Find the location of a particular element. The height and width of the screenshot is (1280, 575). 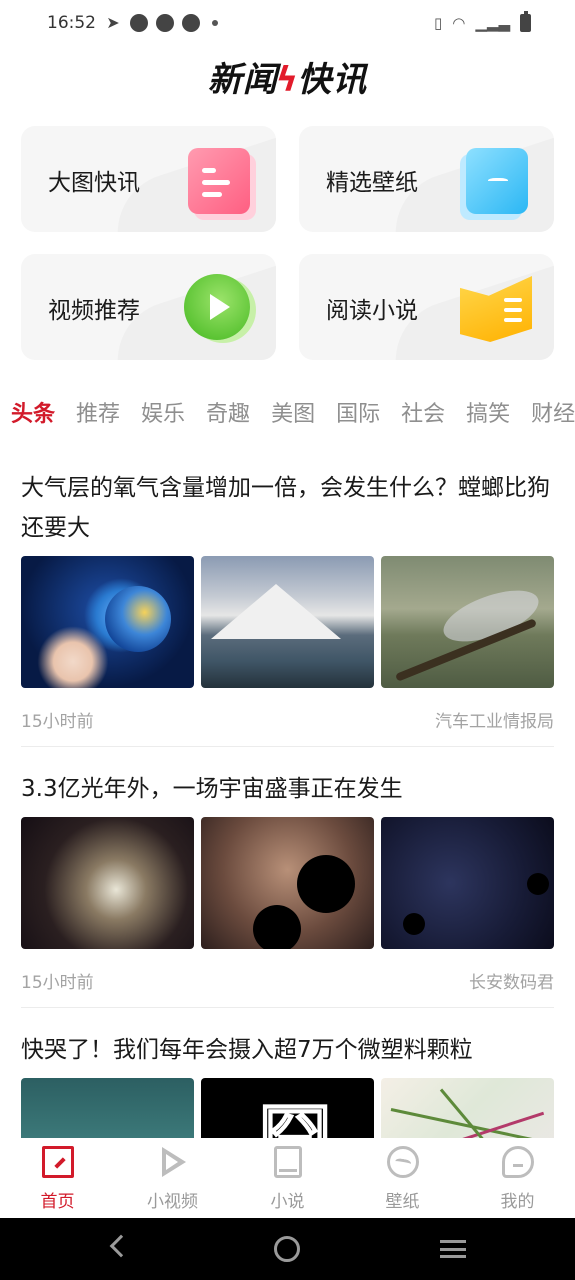

tab-pictures: 美图 is located at coordinates (293, 412).